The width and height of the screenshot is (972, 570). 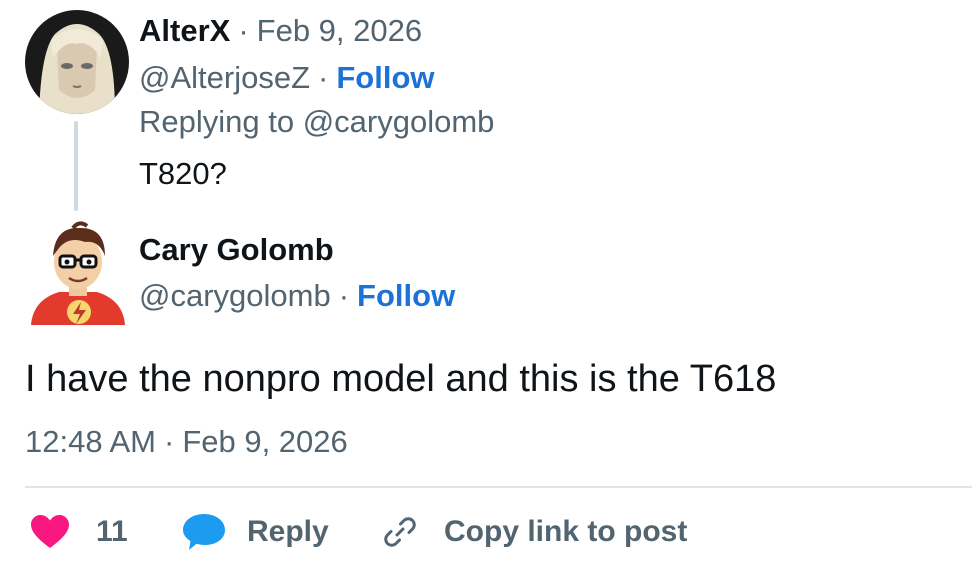 What do you see at coordinates (90, 441) in the screenshot?
I see `post-time: 12:48 AM` at bounding box center [90, 441].